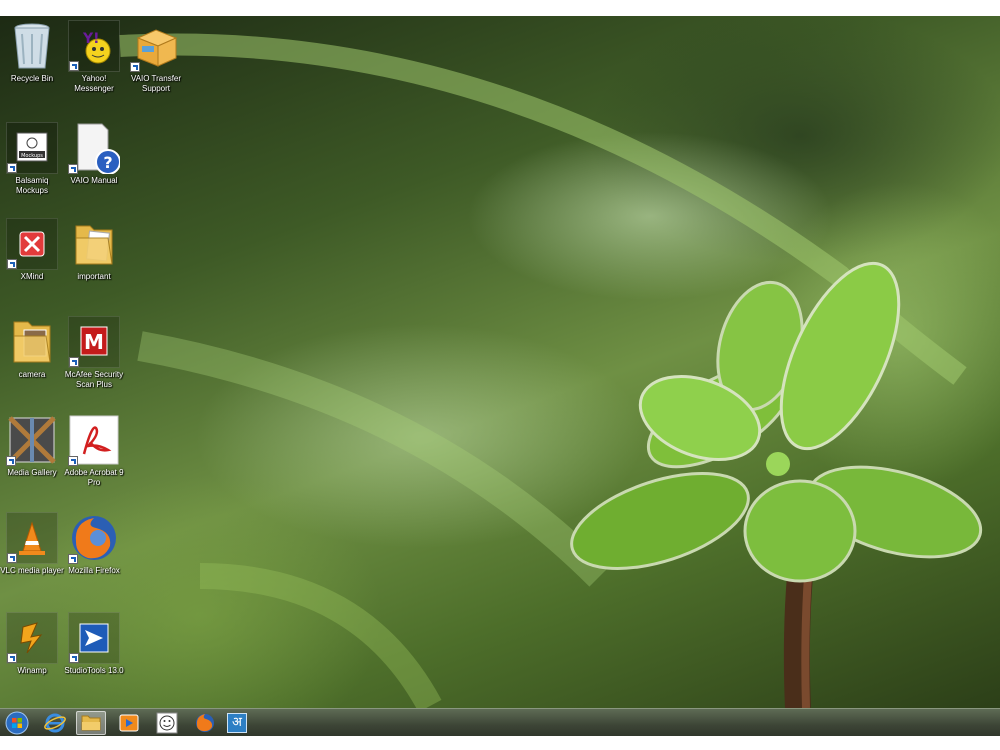  Describe the element at coordinates (32, 570) in the screenshot. I see `icon-label: VLC media player` at that location.